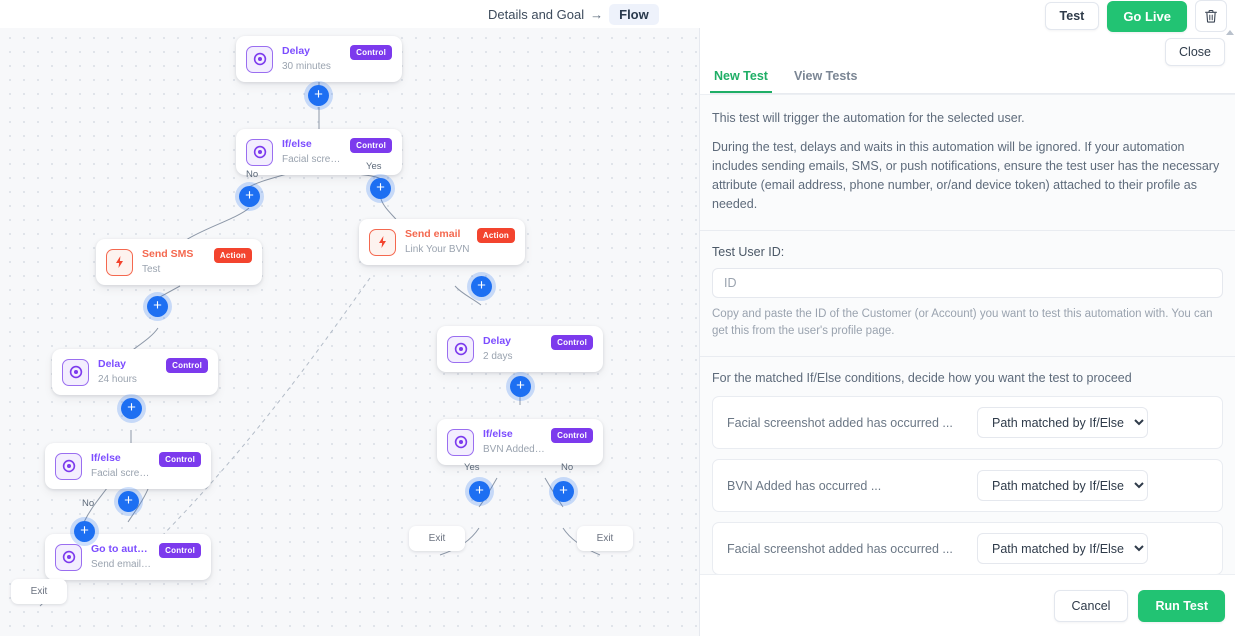 The height and width of the screenshot is (636, 1235). What do you see at coordinates (825, 78) in the screenshot?
I see `tab-view-tests: View Tests` at bounding box center [825, 78].